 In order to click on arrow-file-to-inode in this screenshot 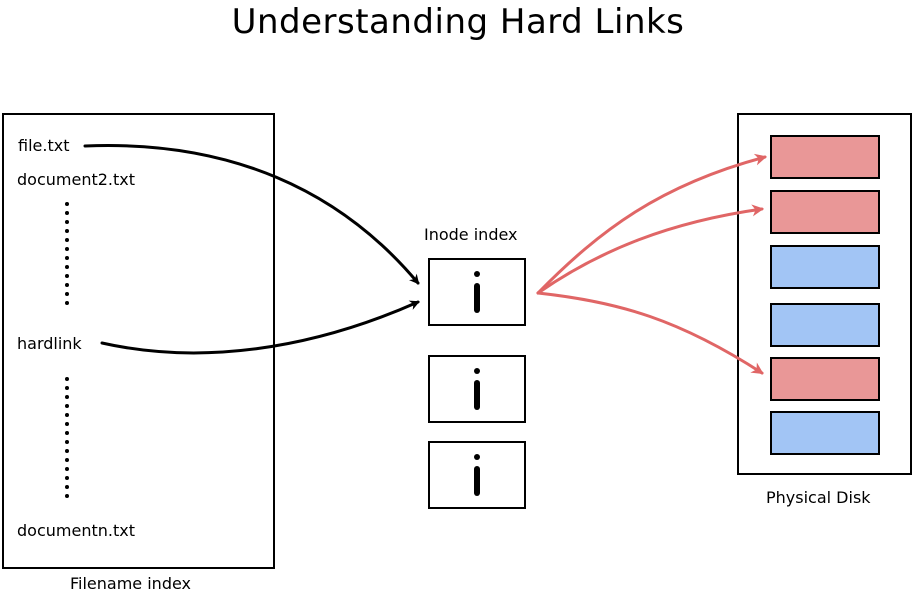, I will do `click(251, 214)`.